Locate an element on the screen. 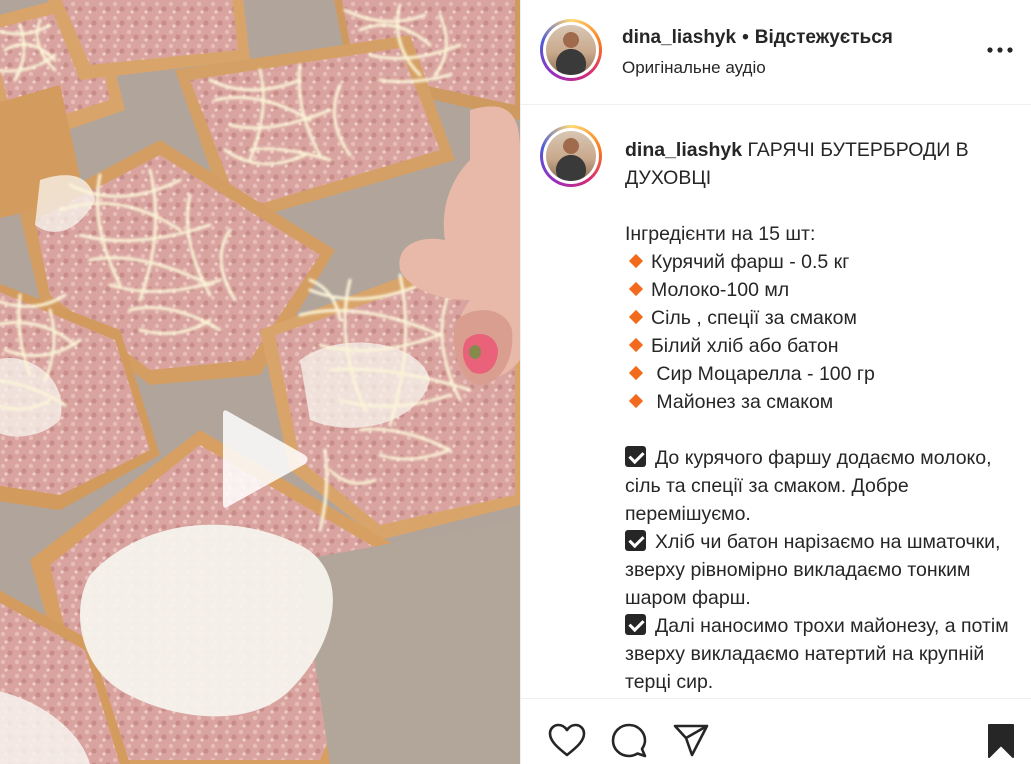 The width and height of the screenshot is (1031, 764). audio-link: Оригінальне аудіо is located at coordinates (757, 68).